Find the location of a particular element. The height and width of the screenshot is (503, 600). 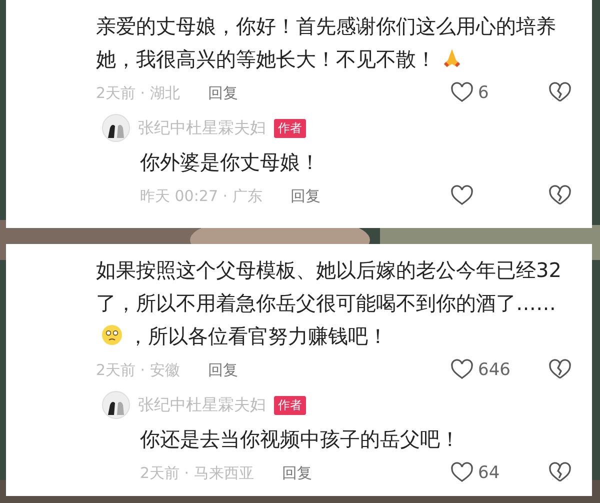

comment-text: 你还是去当你视频中孩子的岳父吧！ is located at coordinates (300, 439).